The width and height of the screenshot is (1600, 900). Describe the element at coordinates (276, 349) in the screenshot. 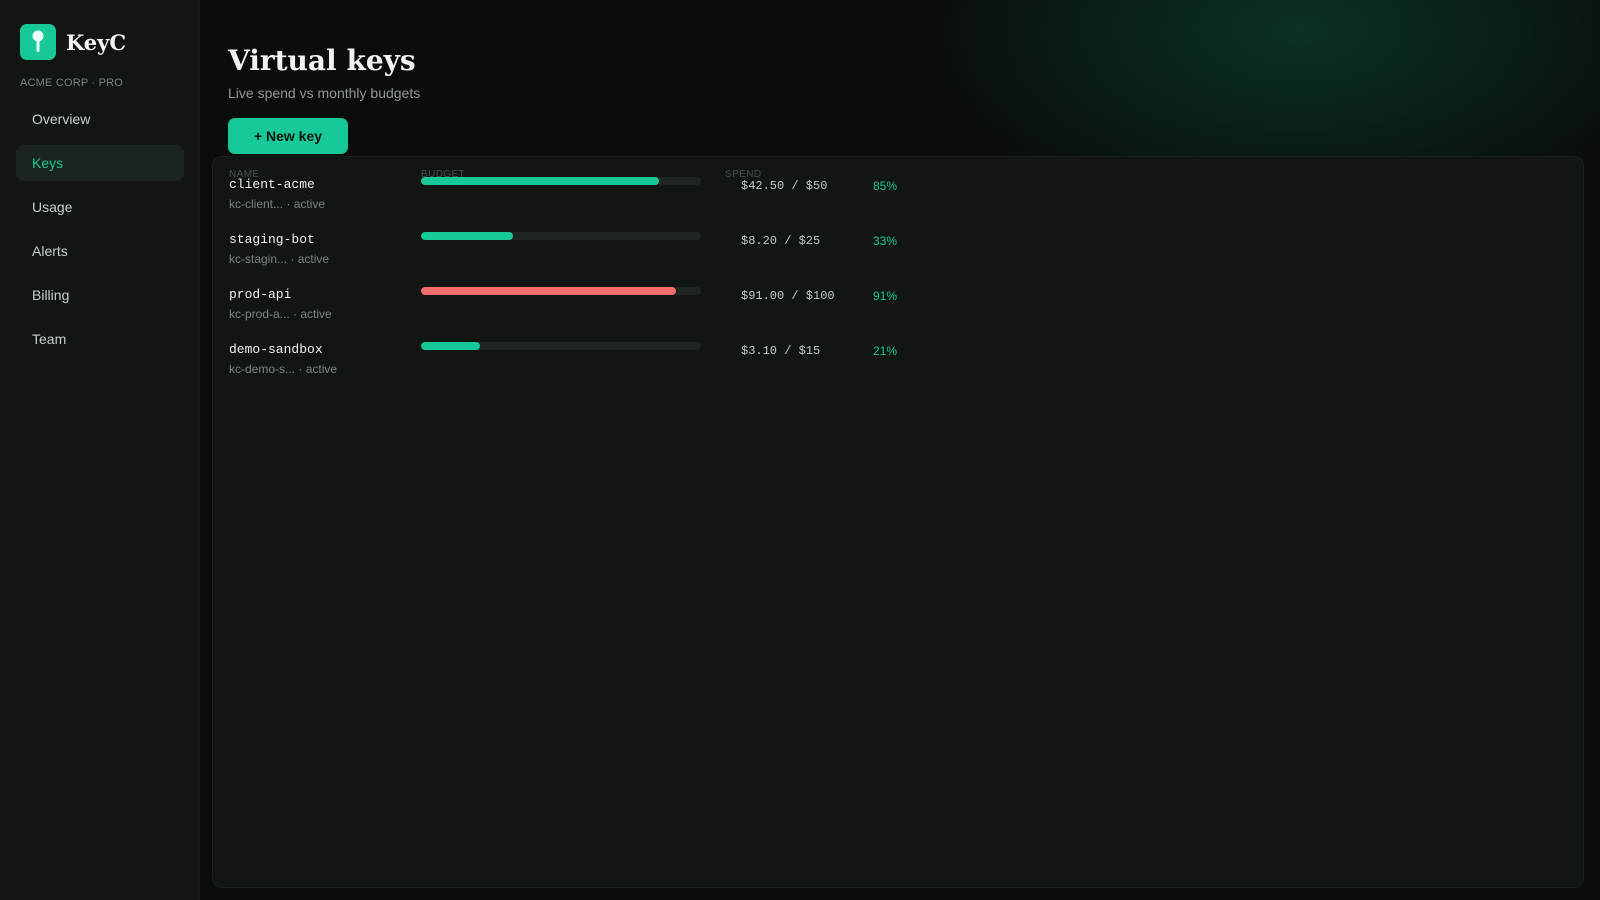

I see `key-name: demo-sandbox` at that location.